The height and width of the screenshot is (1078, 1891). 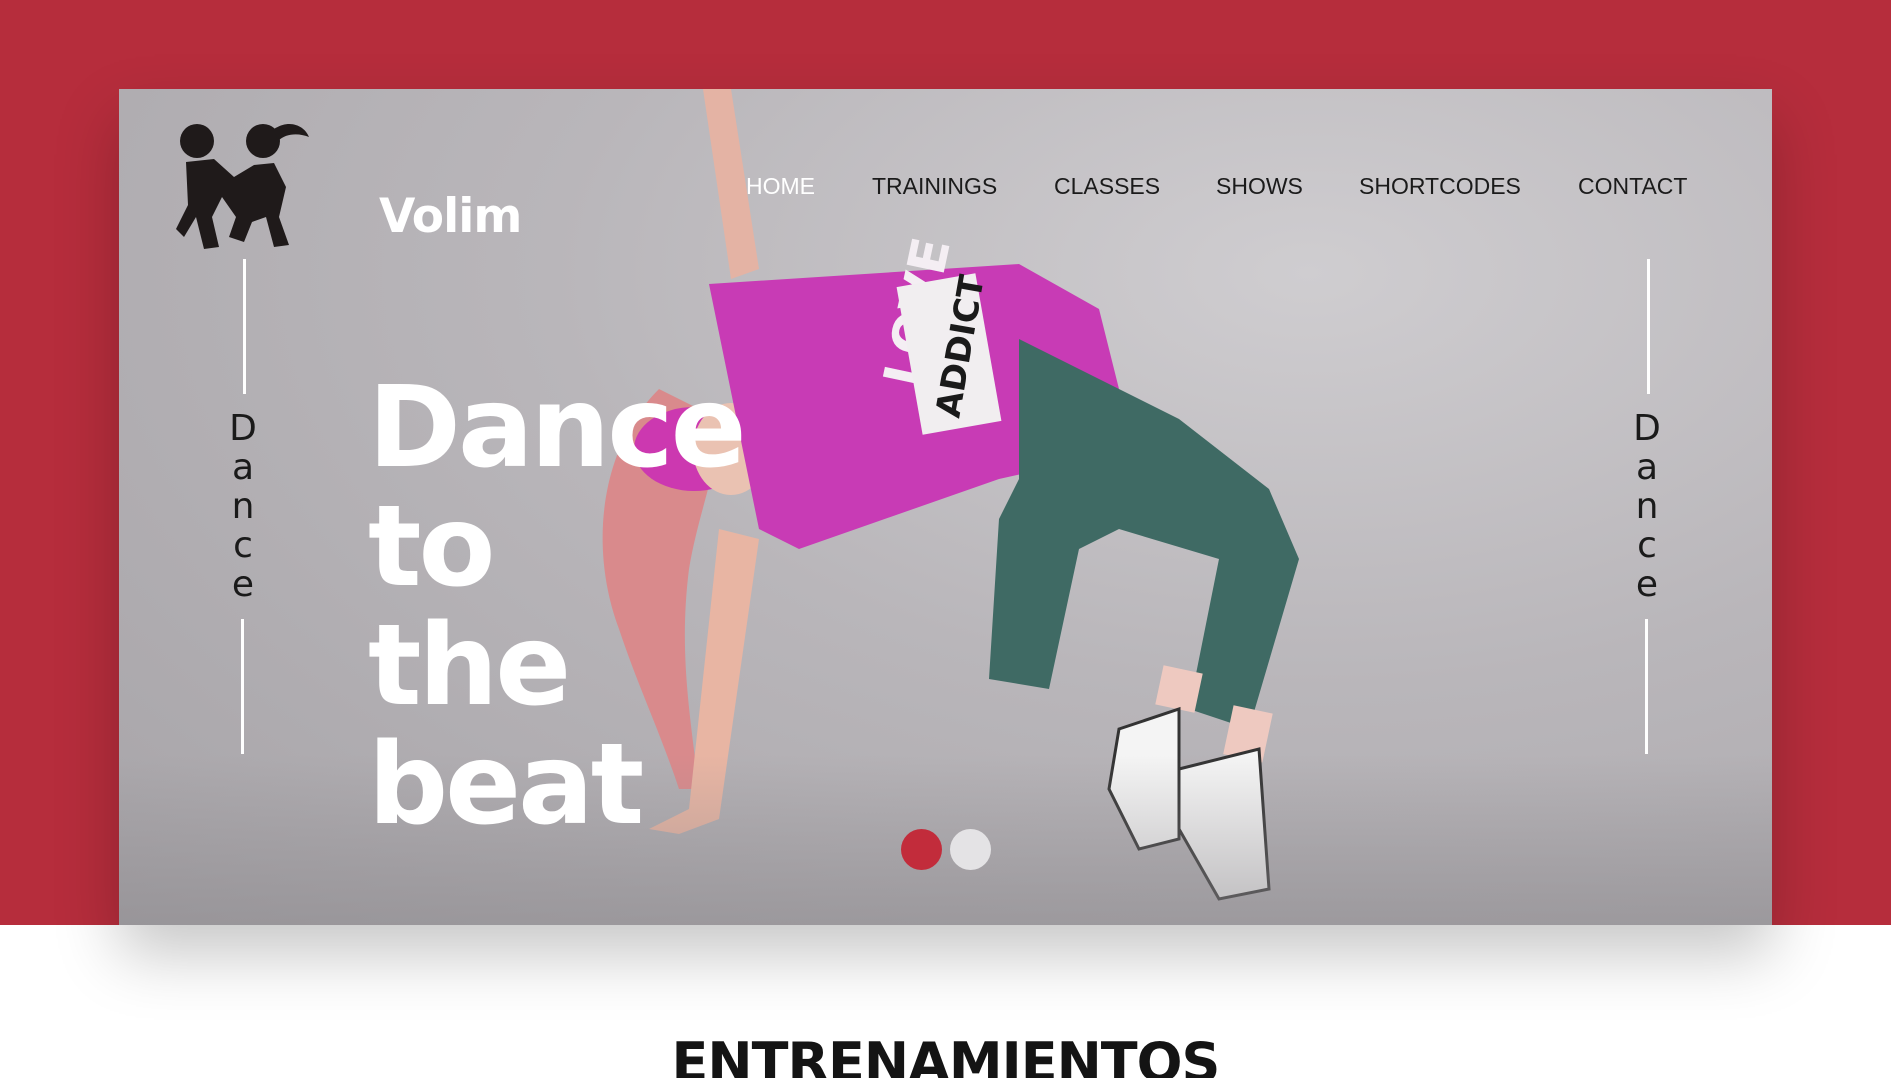 I want to click on headline-line-2: to, so click(x=431, y=547).